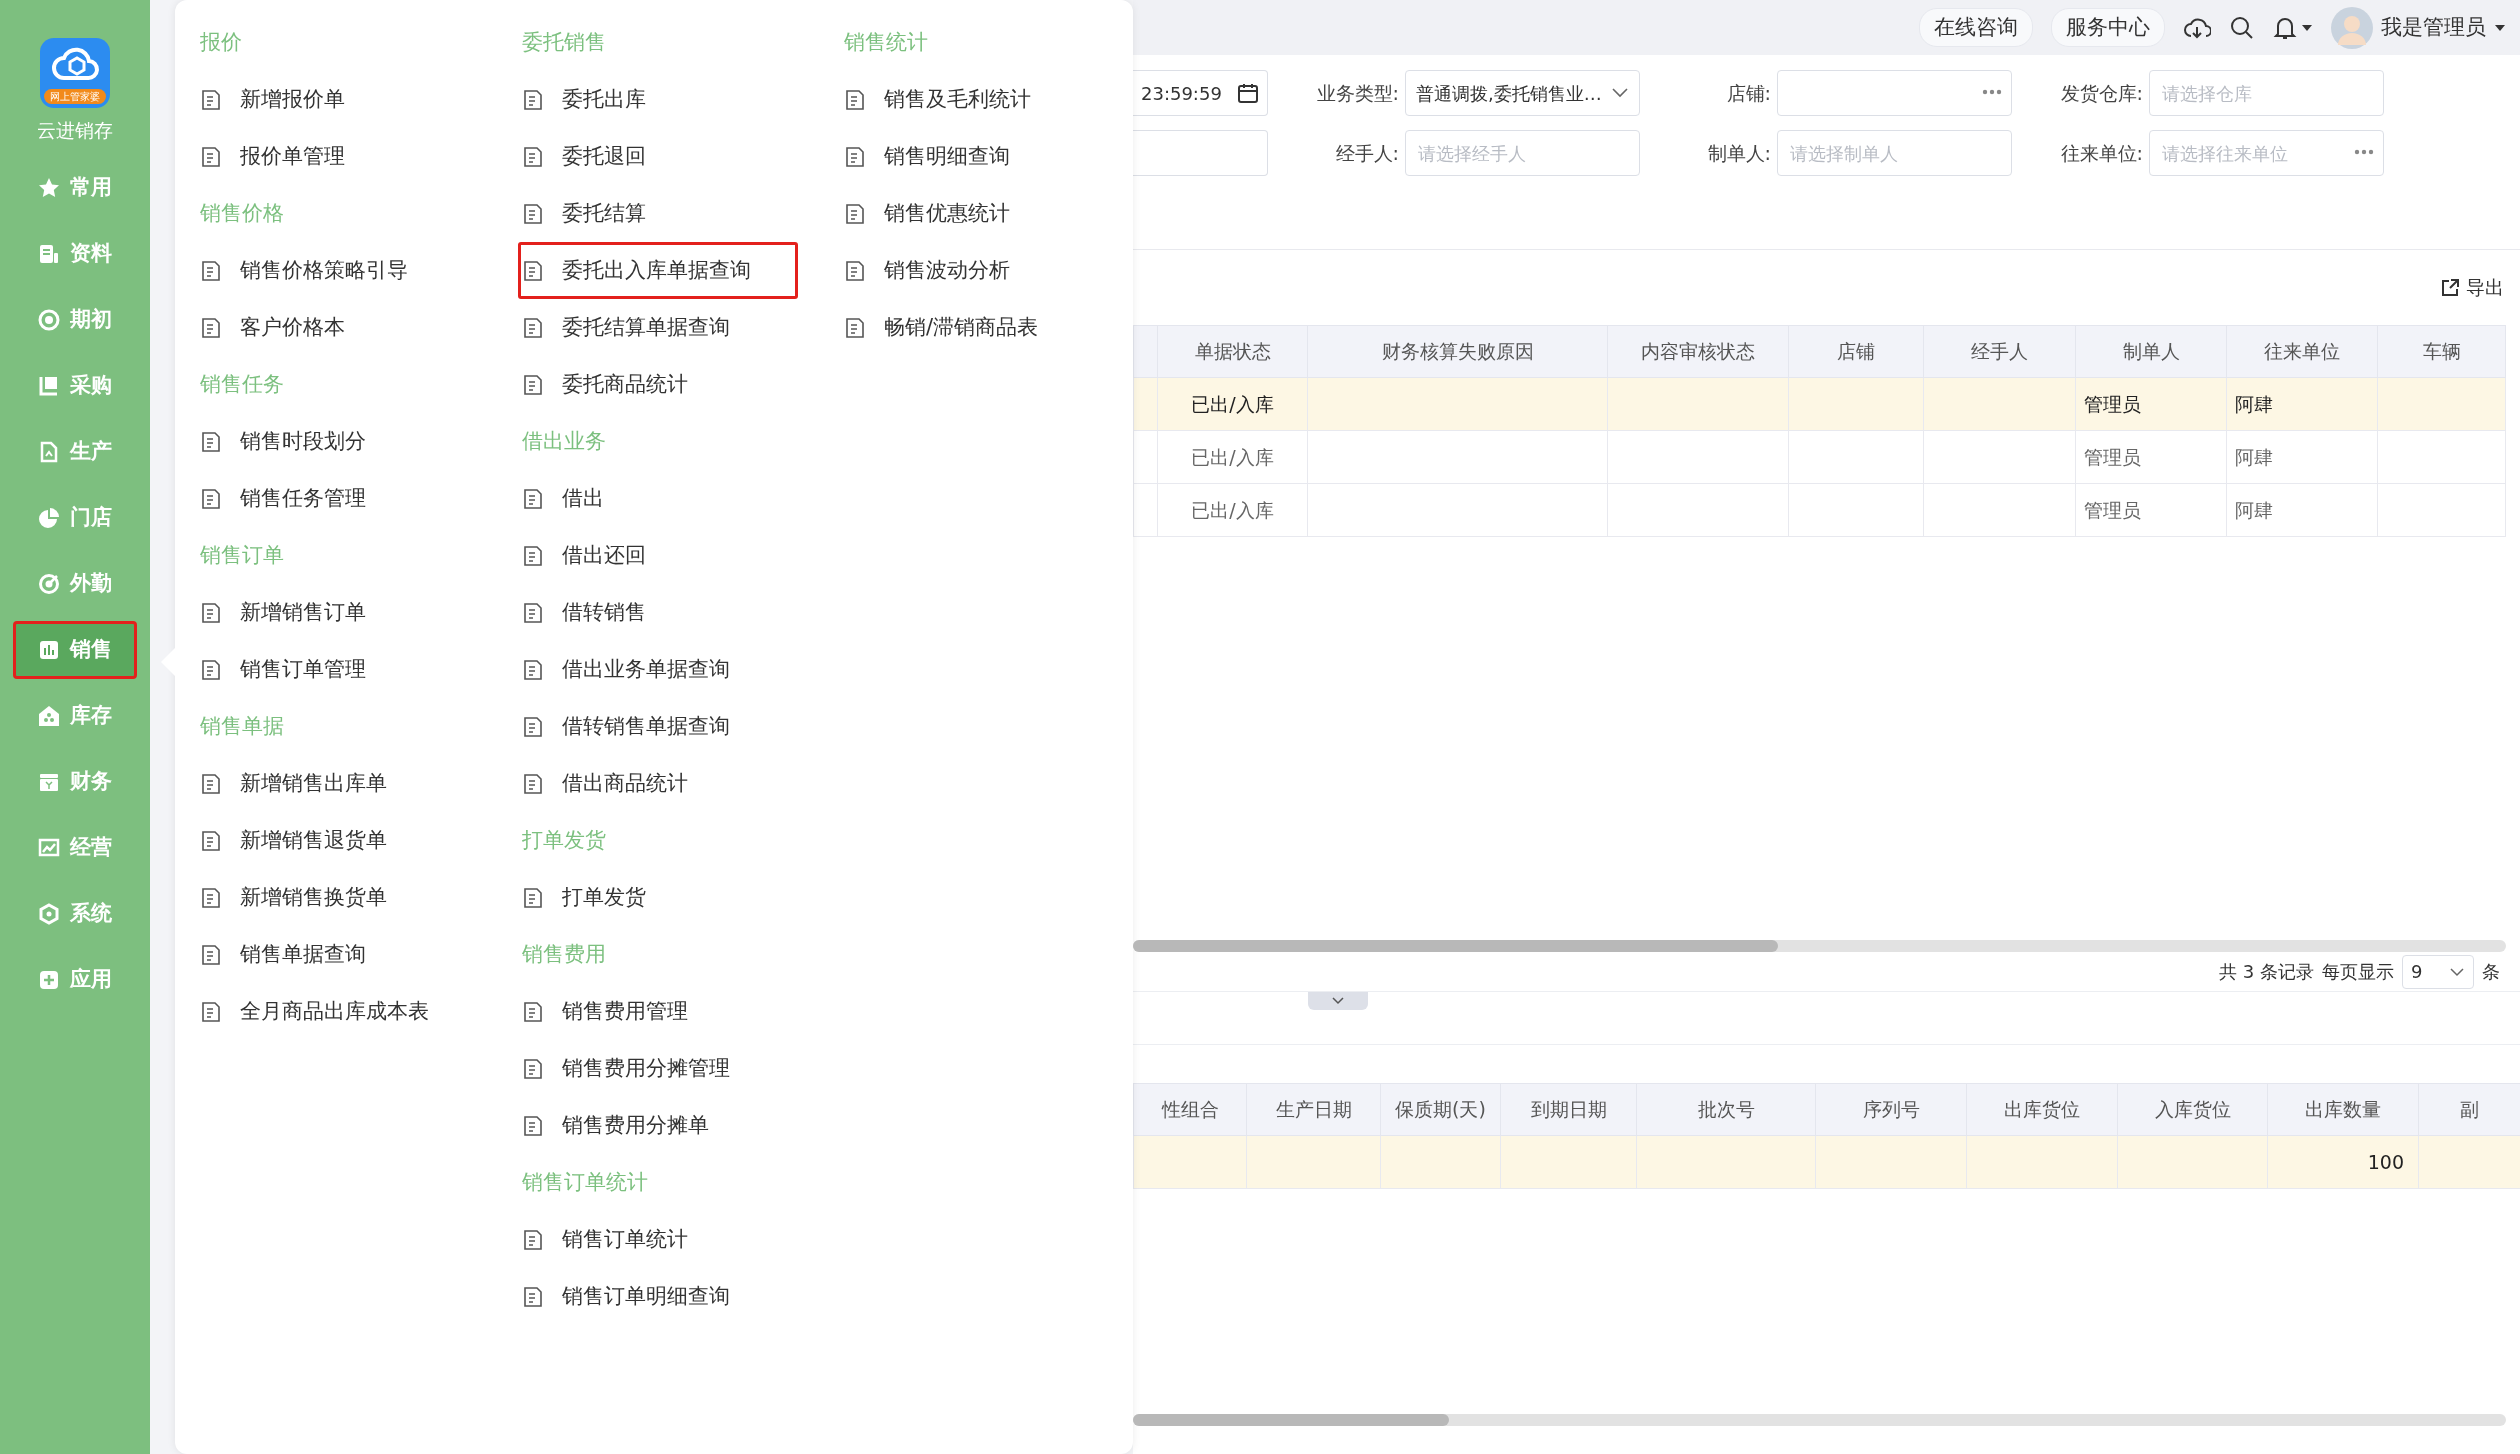  What do you see at coordinates (2101, 93) in the screenshot?
I see `field-label: 发货仓库:` at bounding box center [2101, 93].